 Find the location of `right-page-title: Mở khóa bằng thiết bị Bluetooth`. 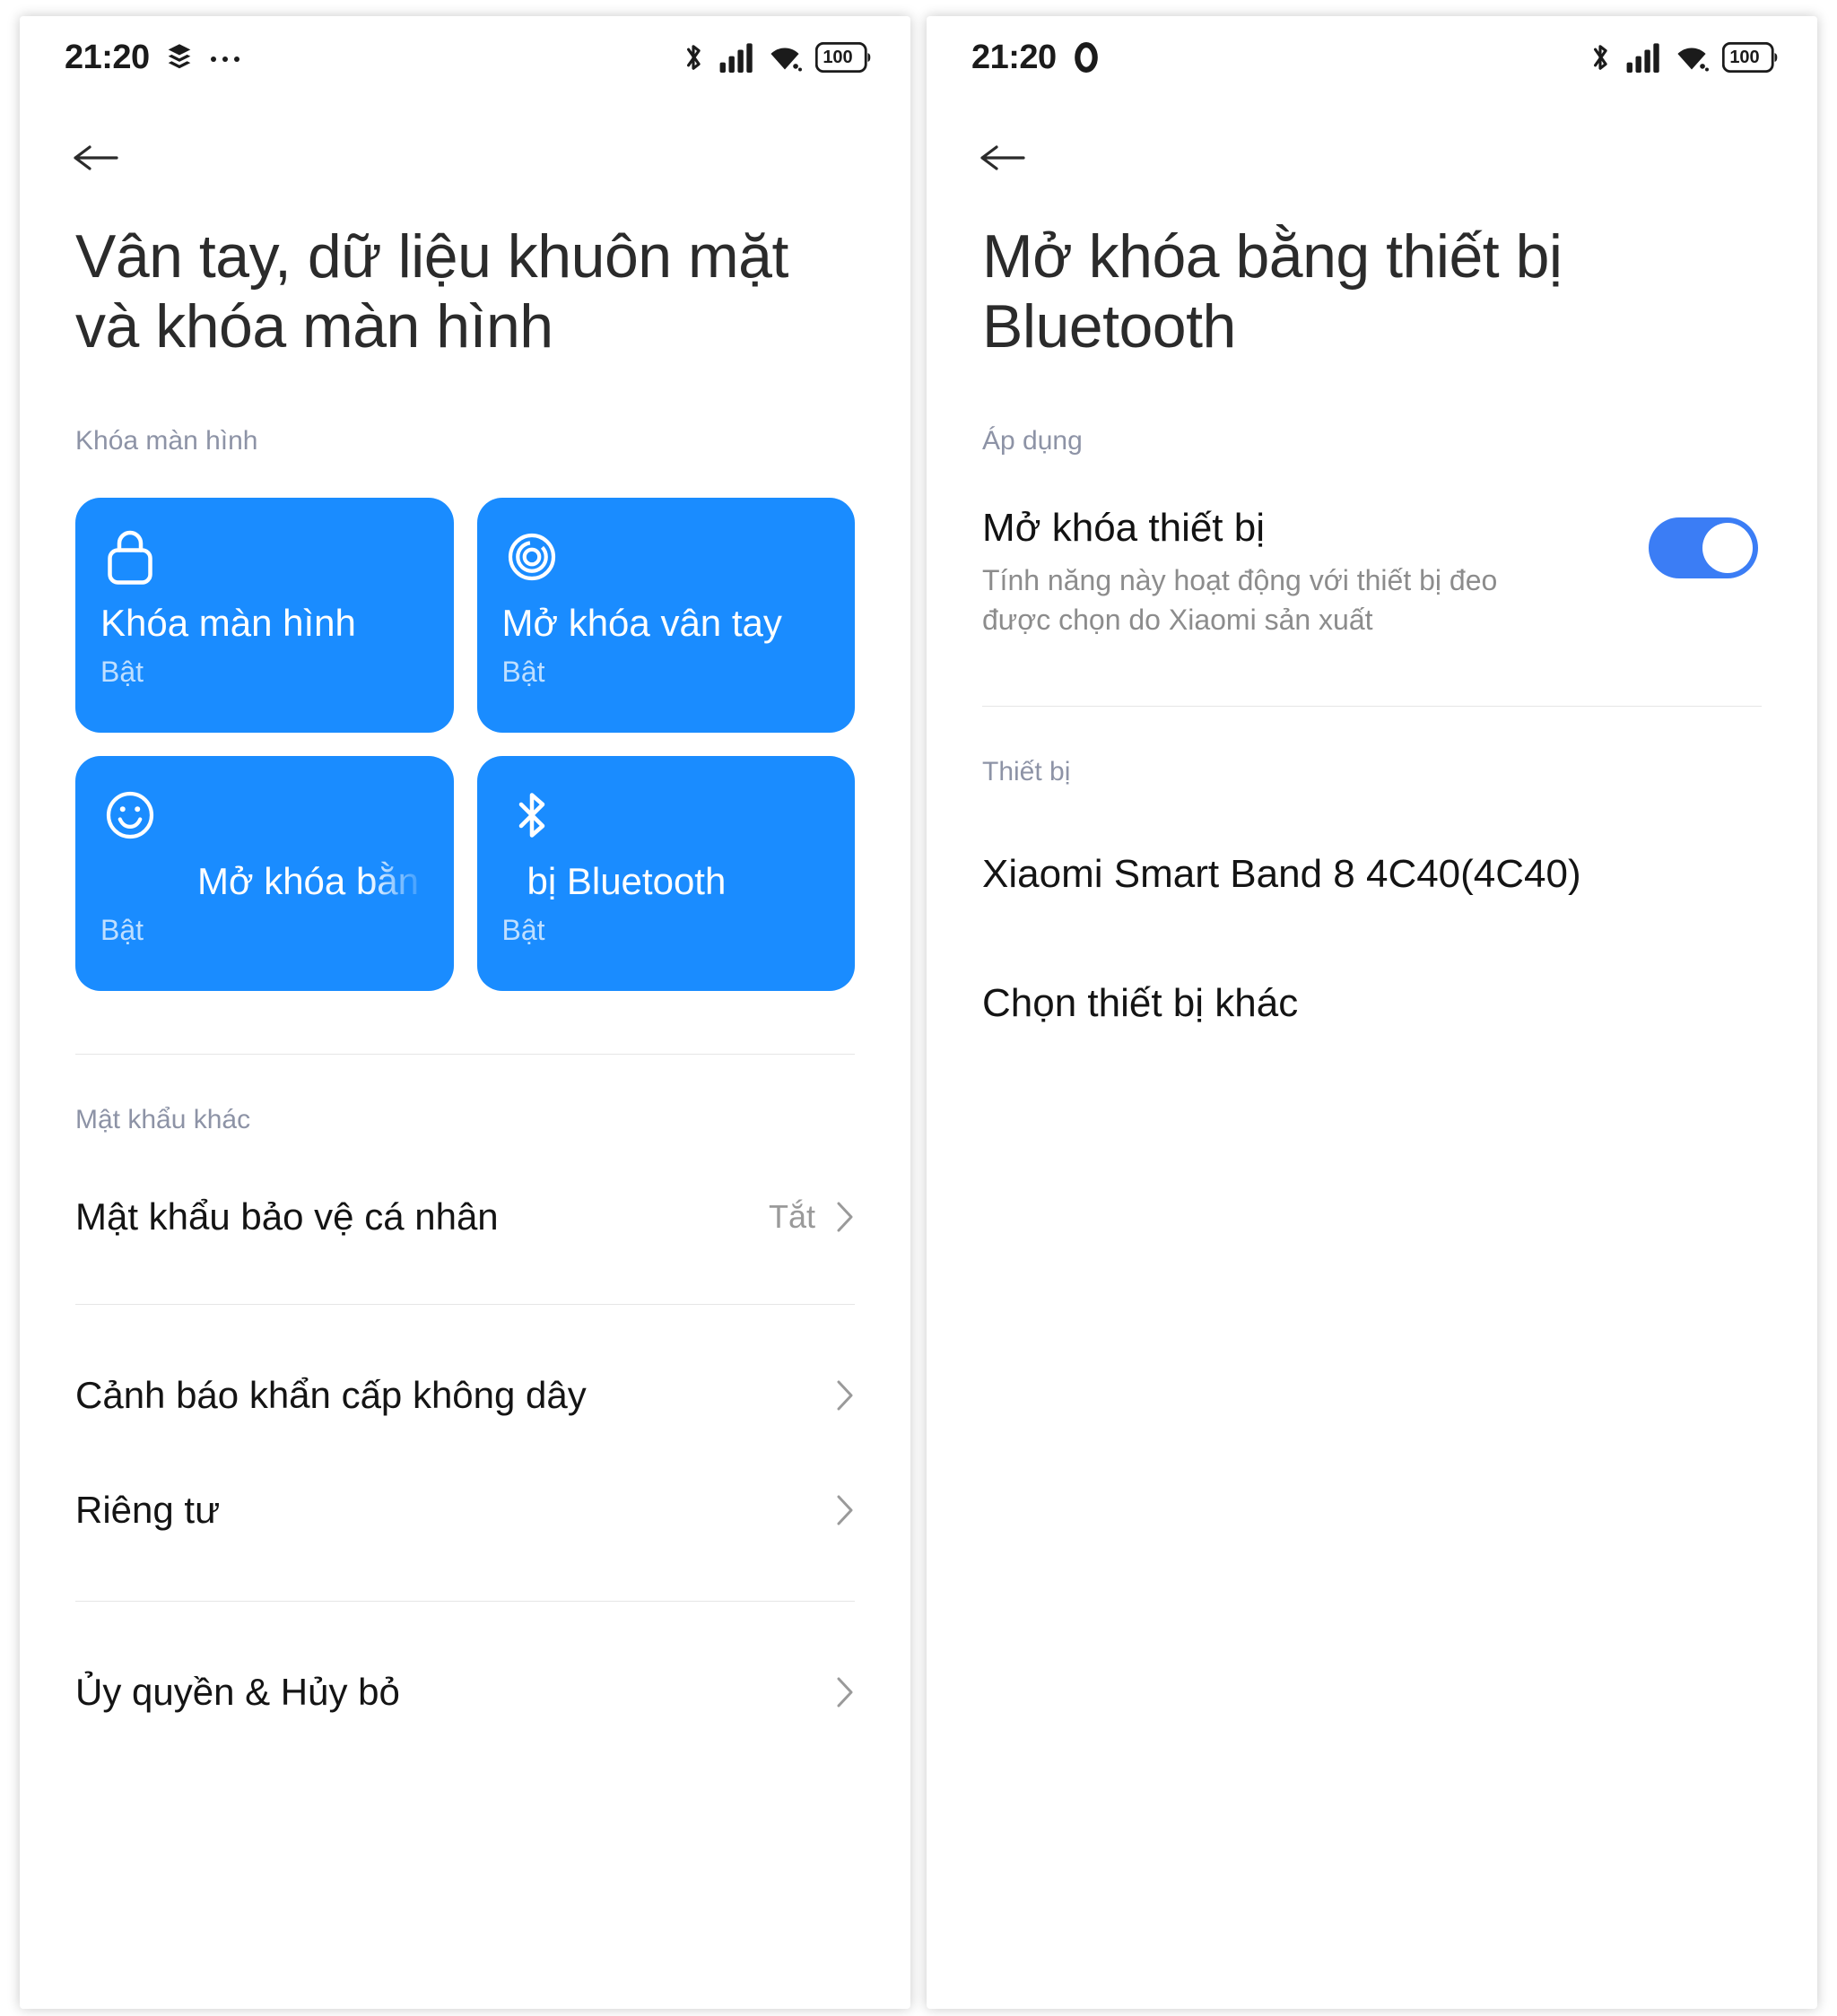

right-page-title: Mở khóa bằng thiết bị Bluetooth is located at coordinates (1272, 291).